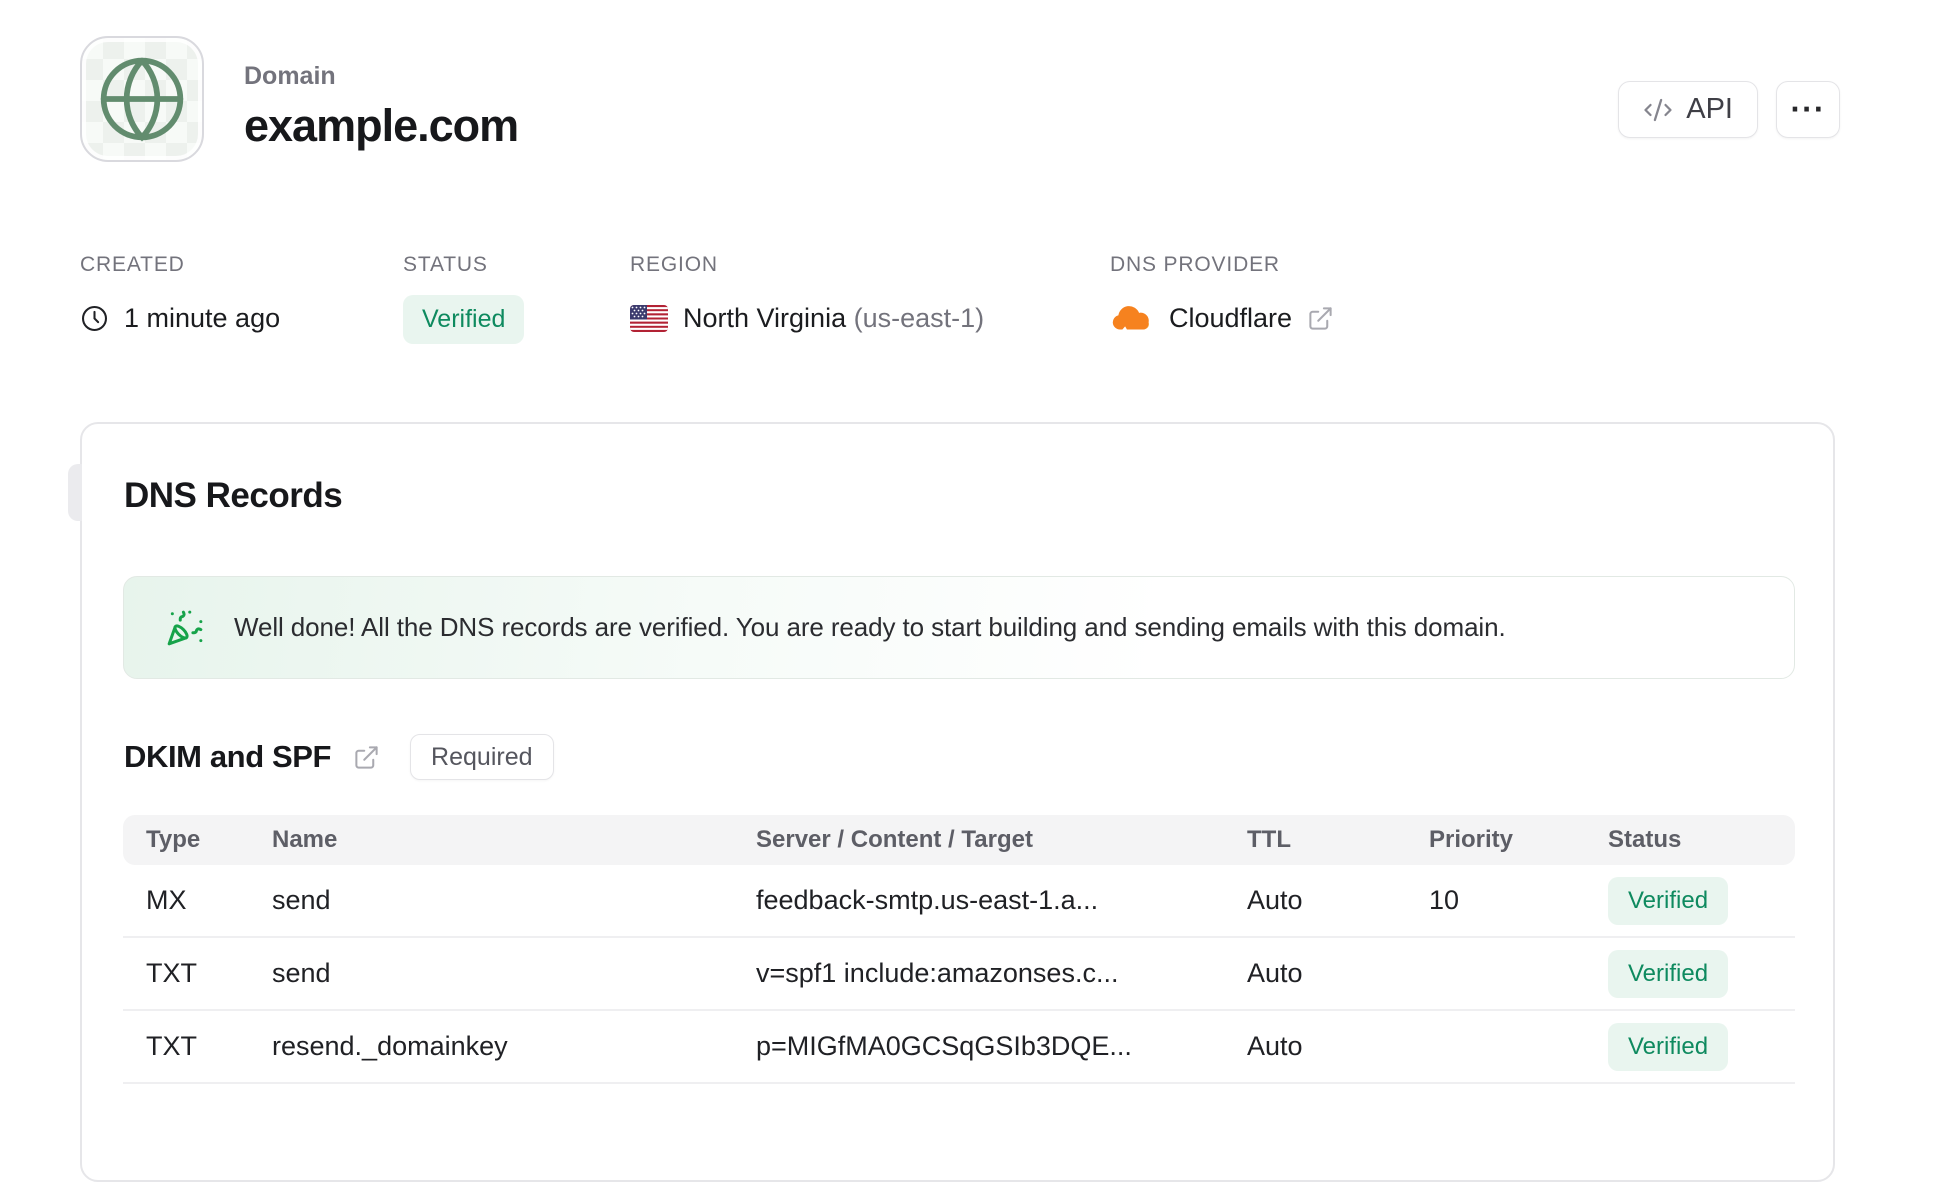 Image resolution: width=1944 pixels, height=1182 pixels. I want to click on page-title: example.com, so click(381, 125).